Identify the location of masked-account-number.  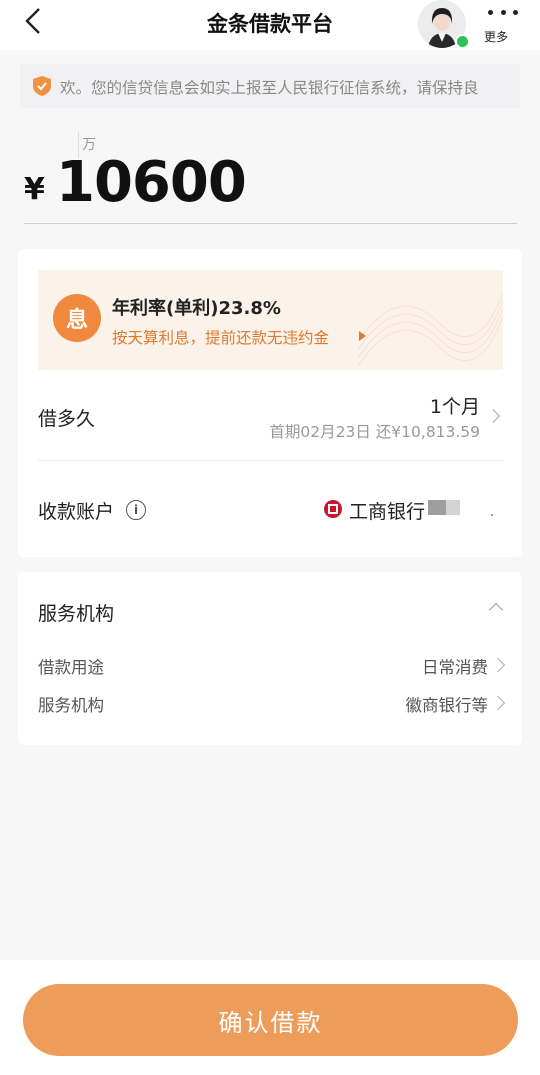
(437, 507).